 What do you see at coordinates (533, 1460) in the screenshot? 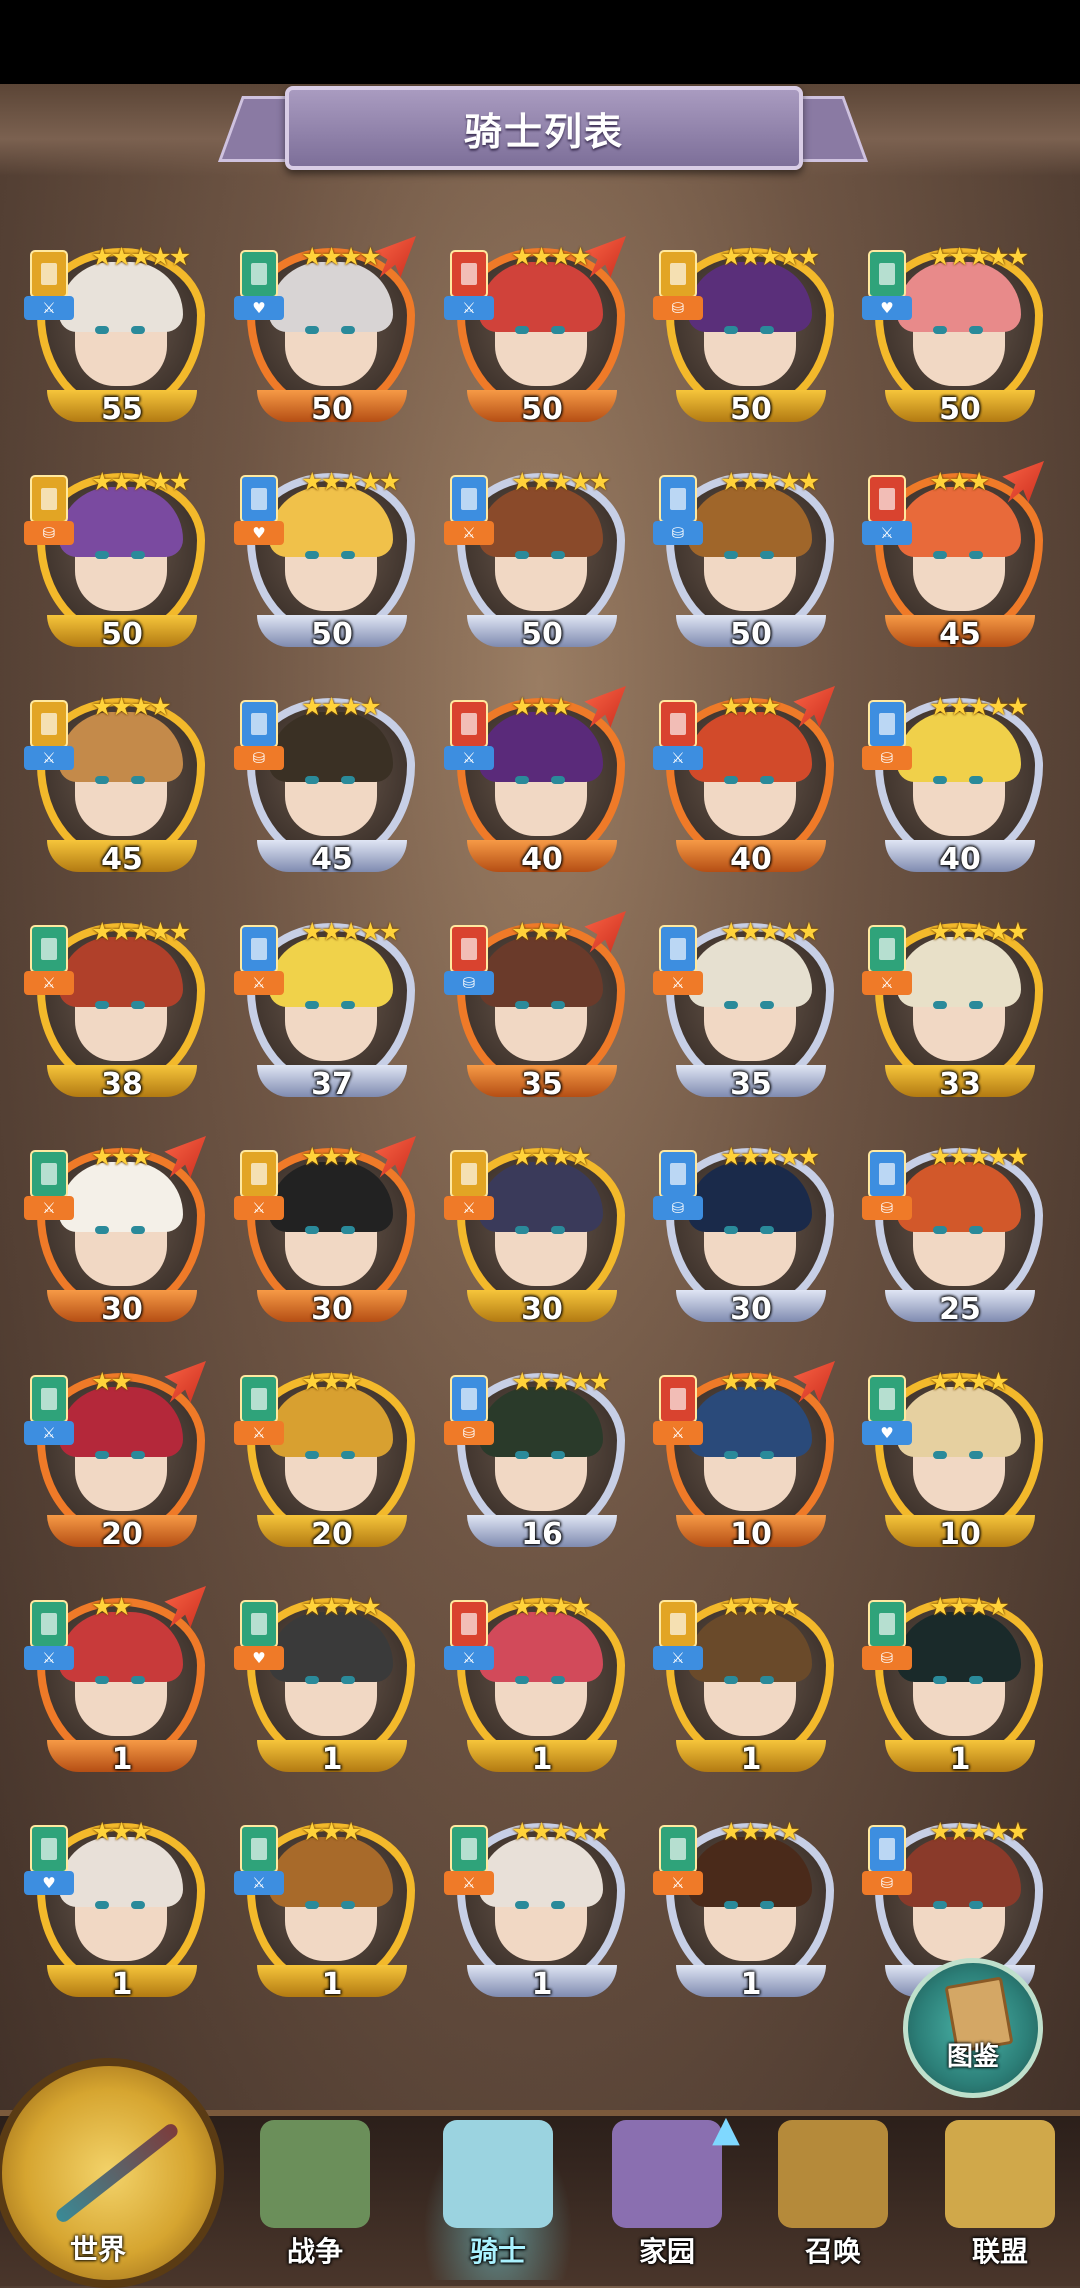
I see `knight-card: ★ ★ ★ ★ ★ ⛁ 16` at bounding box center [533, 1460].